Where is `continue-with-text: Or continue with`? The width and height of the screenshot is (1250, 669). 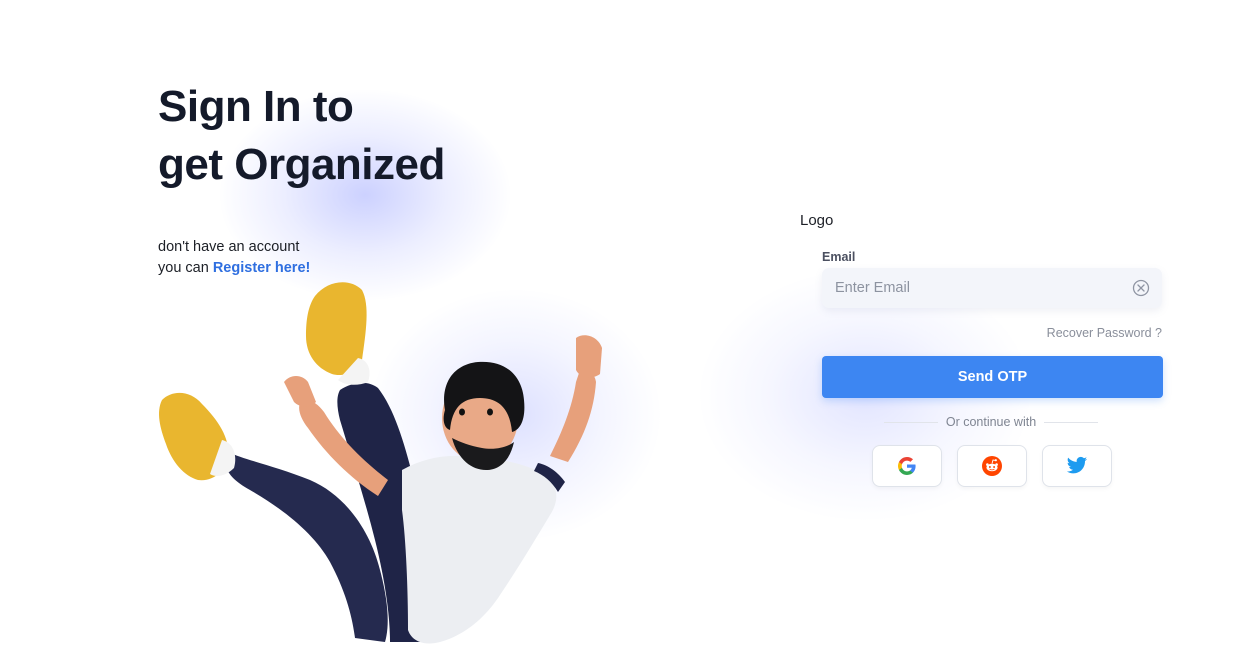 continue-with-text: Or continue with is located at coordinates (991, 422).